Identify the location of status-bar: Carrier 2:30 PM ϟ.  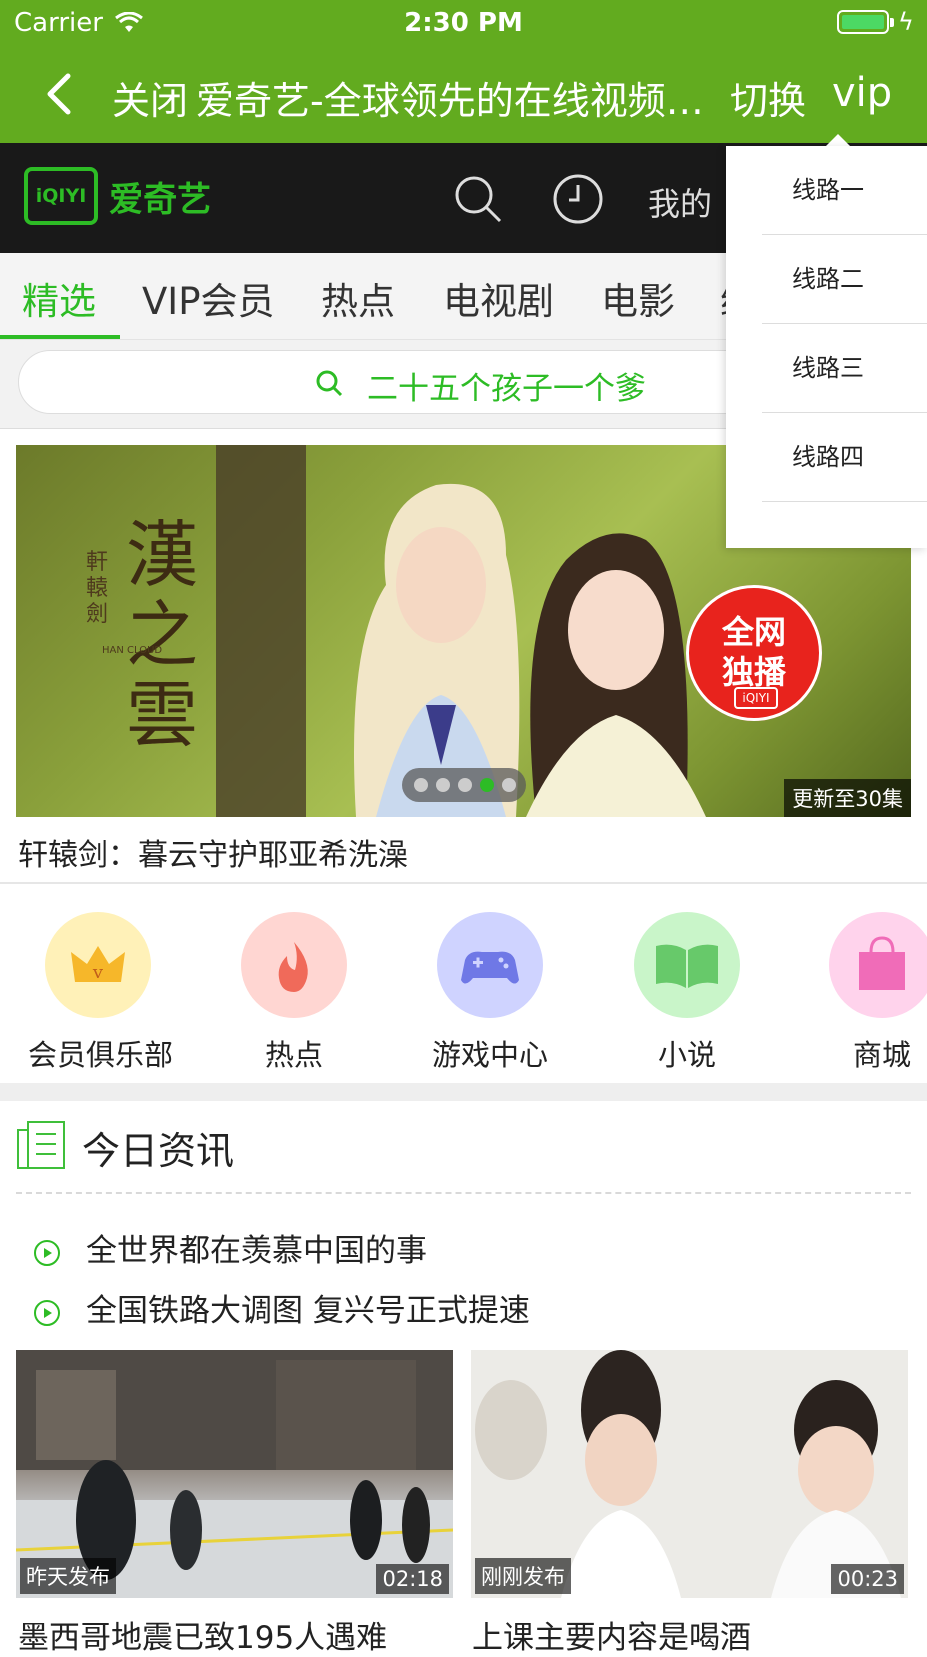
(463, 23).